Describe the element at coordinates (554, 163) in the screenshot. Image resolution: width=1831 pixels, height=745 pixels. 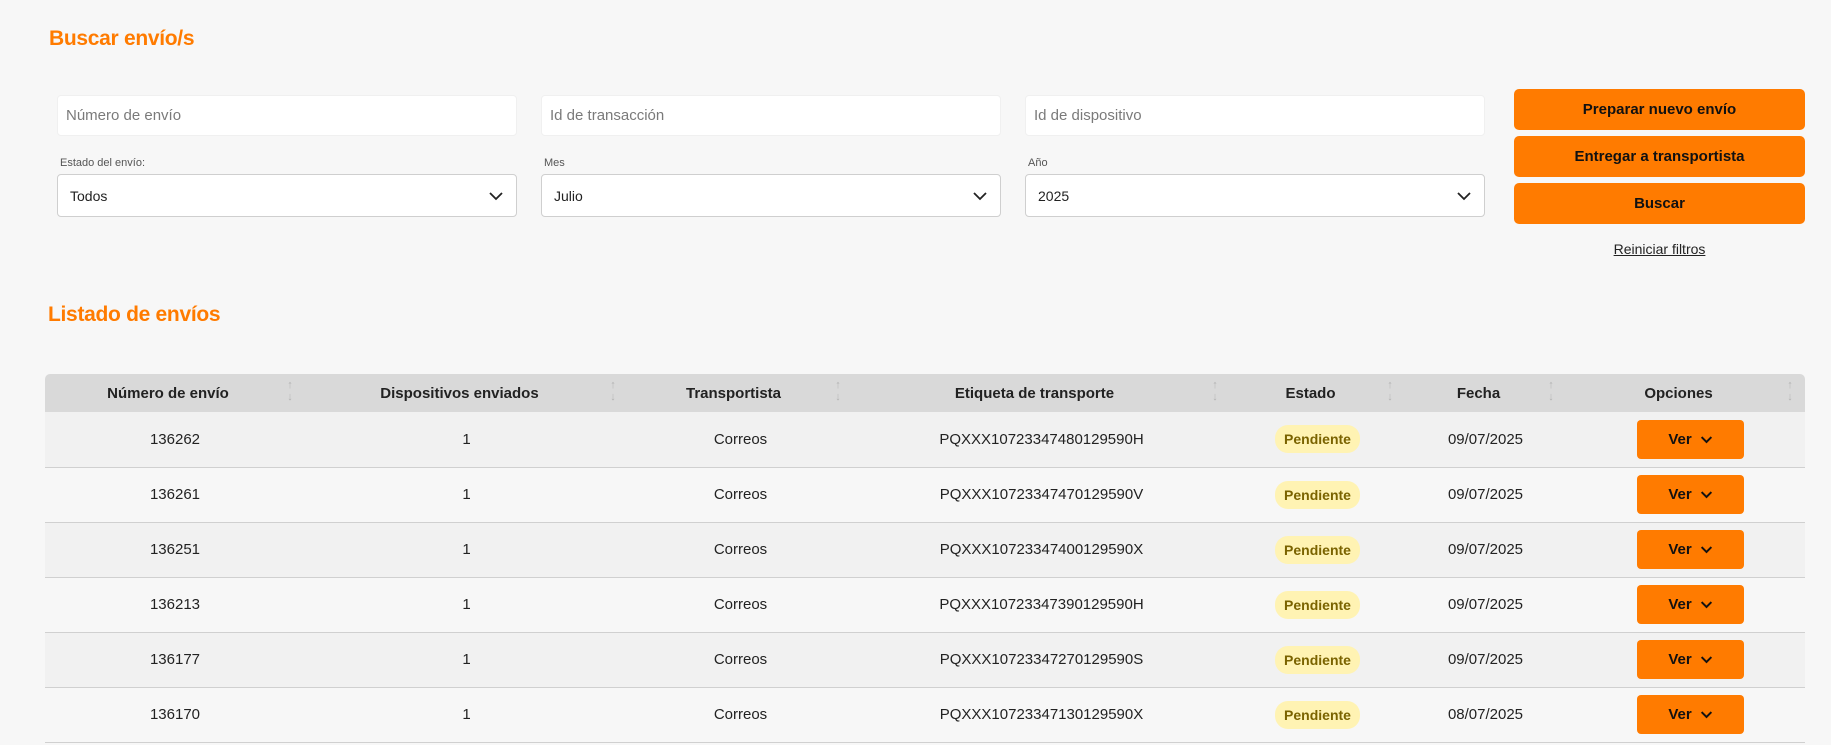
I see `month-select-label: Mes` at that location.